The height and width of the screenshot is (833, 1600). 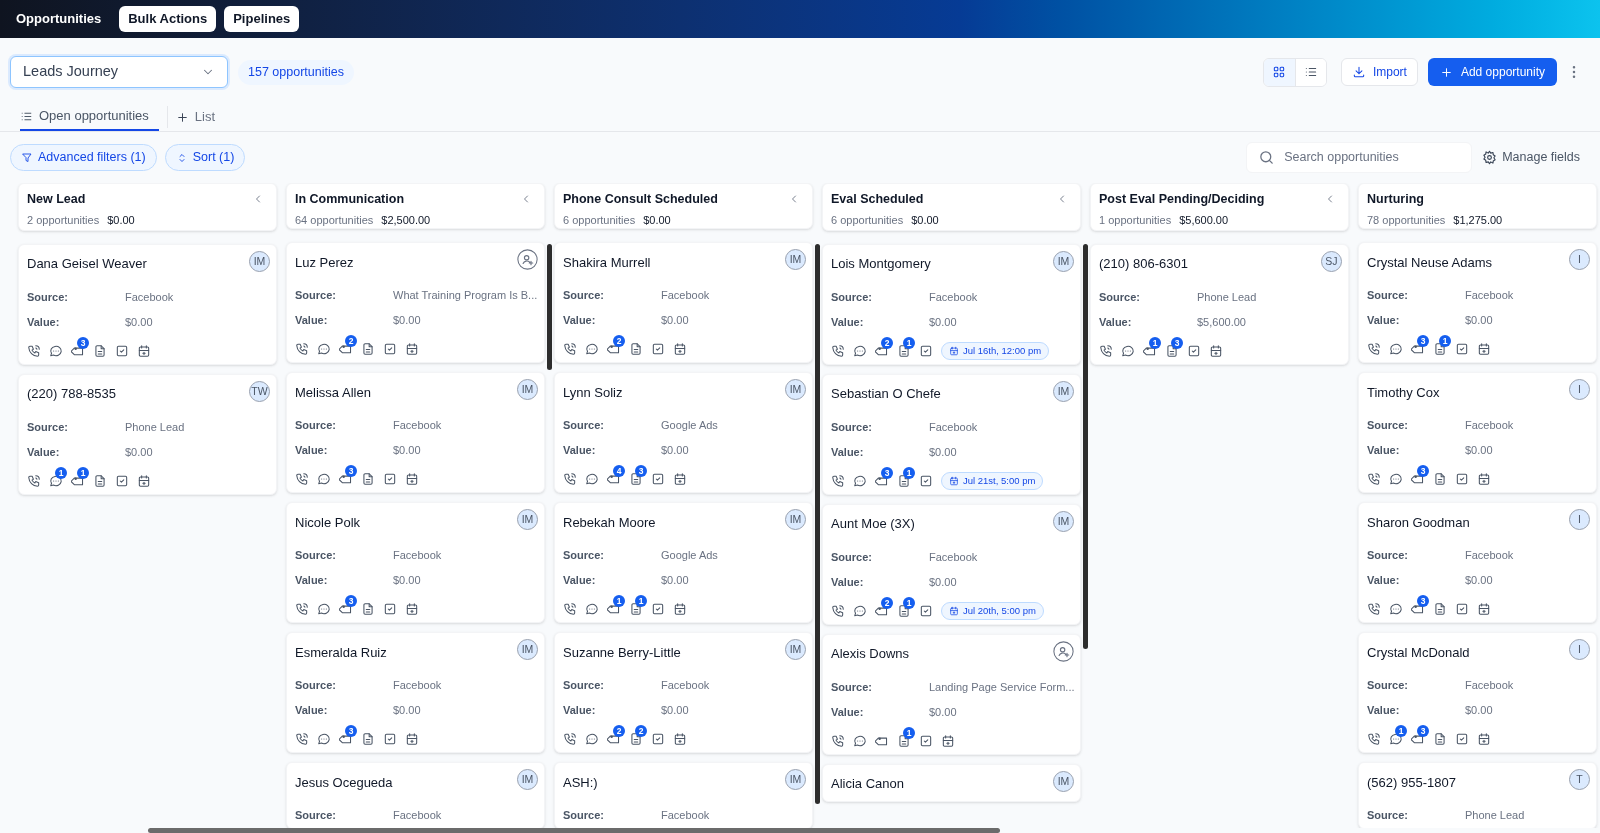 What do you see at coordinates (89, 117) in the screenshot?
I see `view-tab: Open opportunities` at bounding box center [89, 117].